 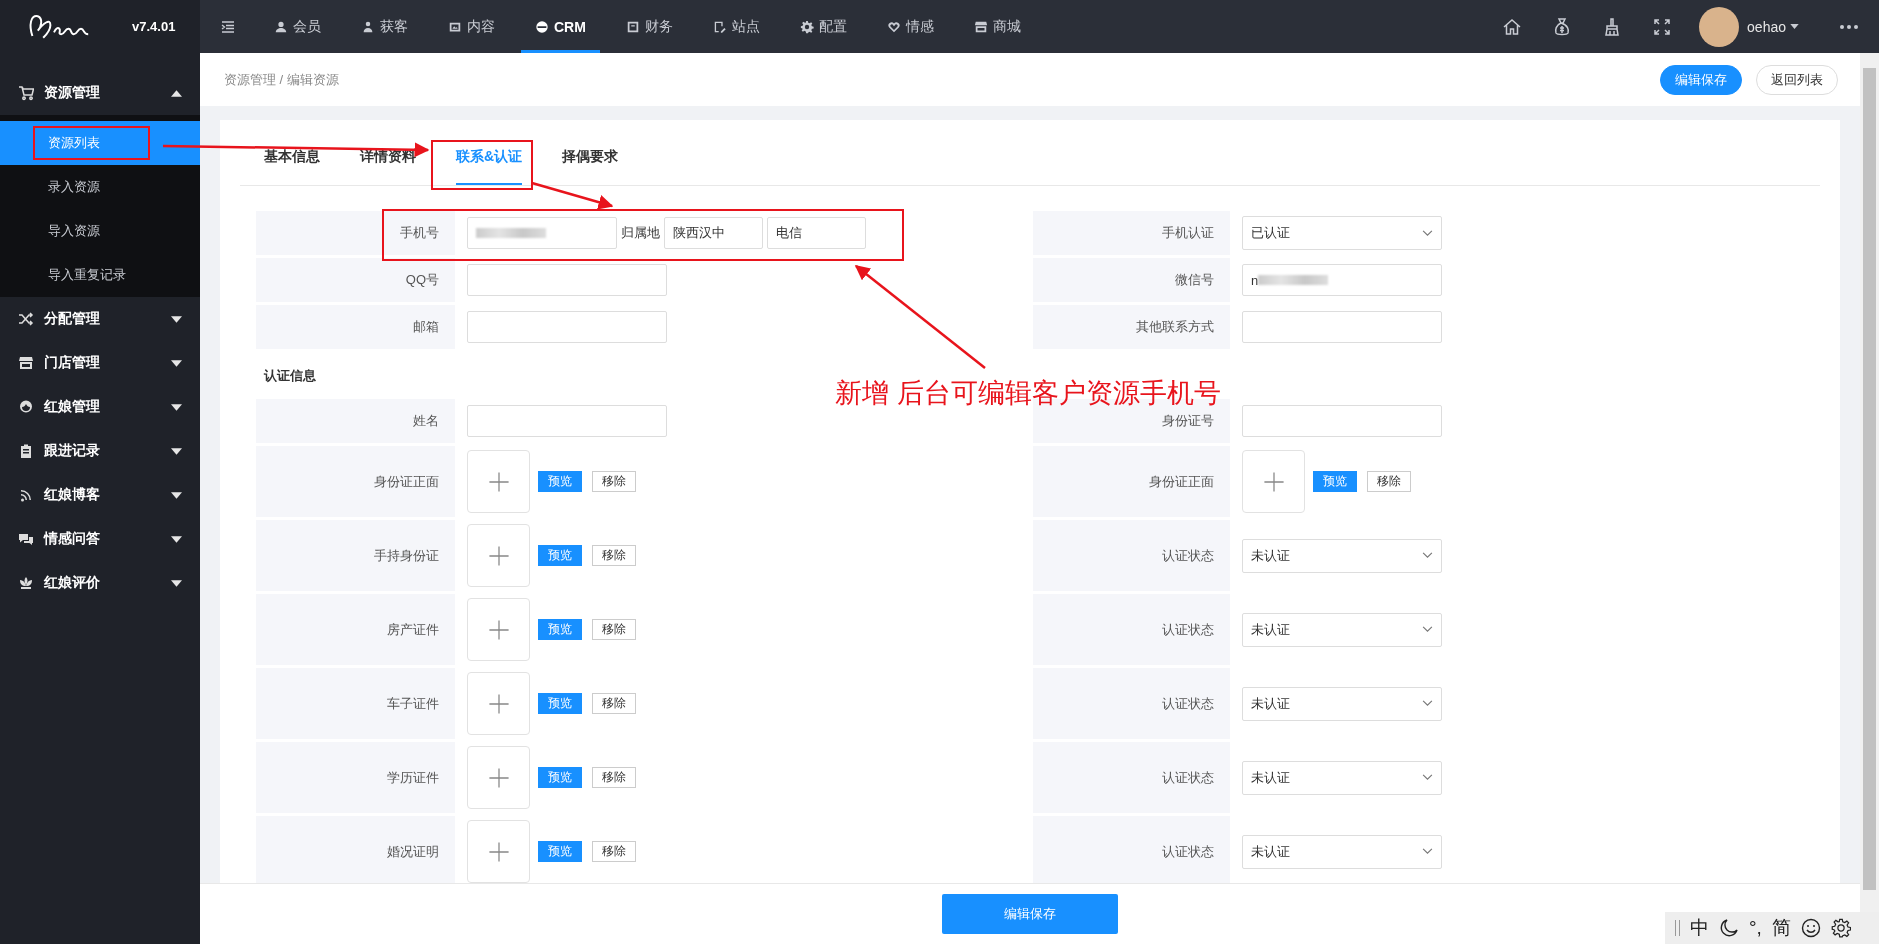 I want to click on lotus-icon, so click(x=26, y=583).